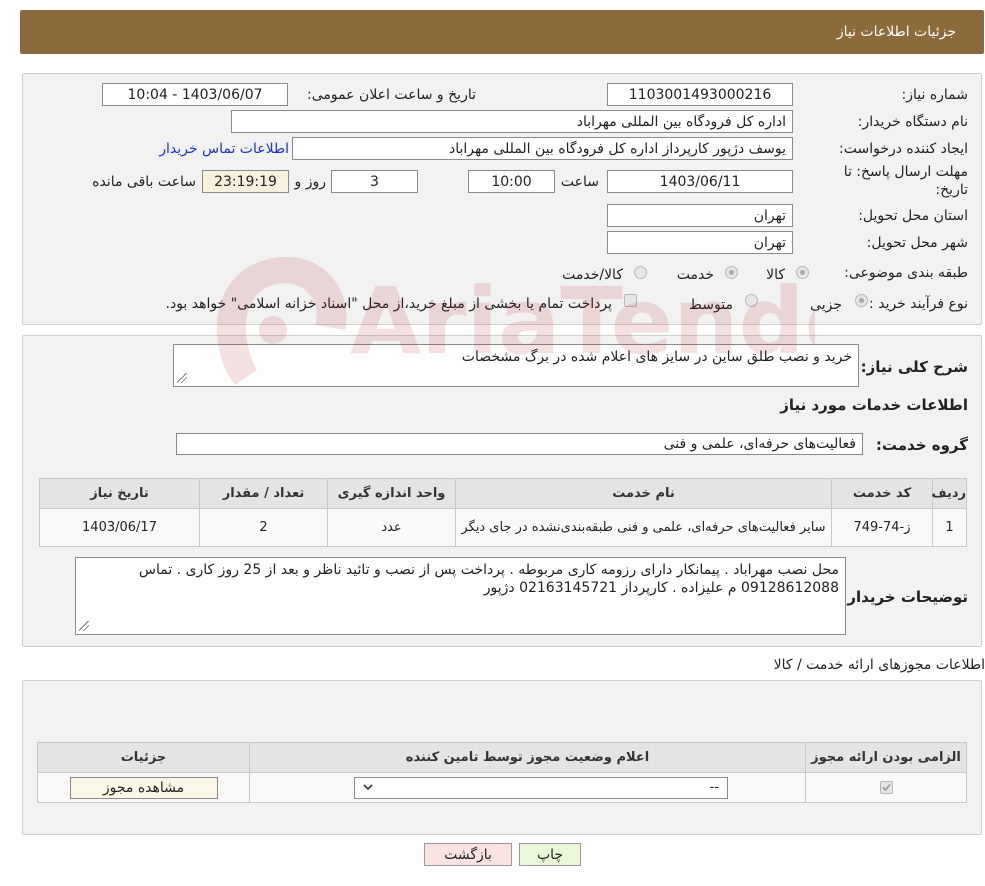 This screenshot has height=886, width=985. I want to click on cell-need-date: 1403/06/17, so click(119, 527).